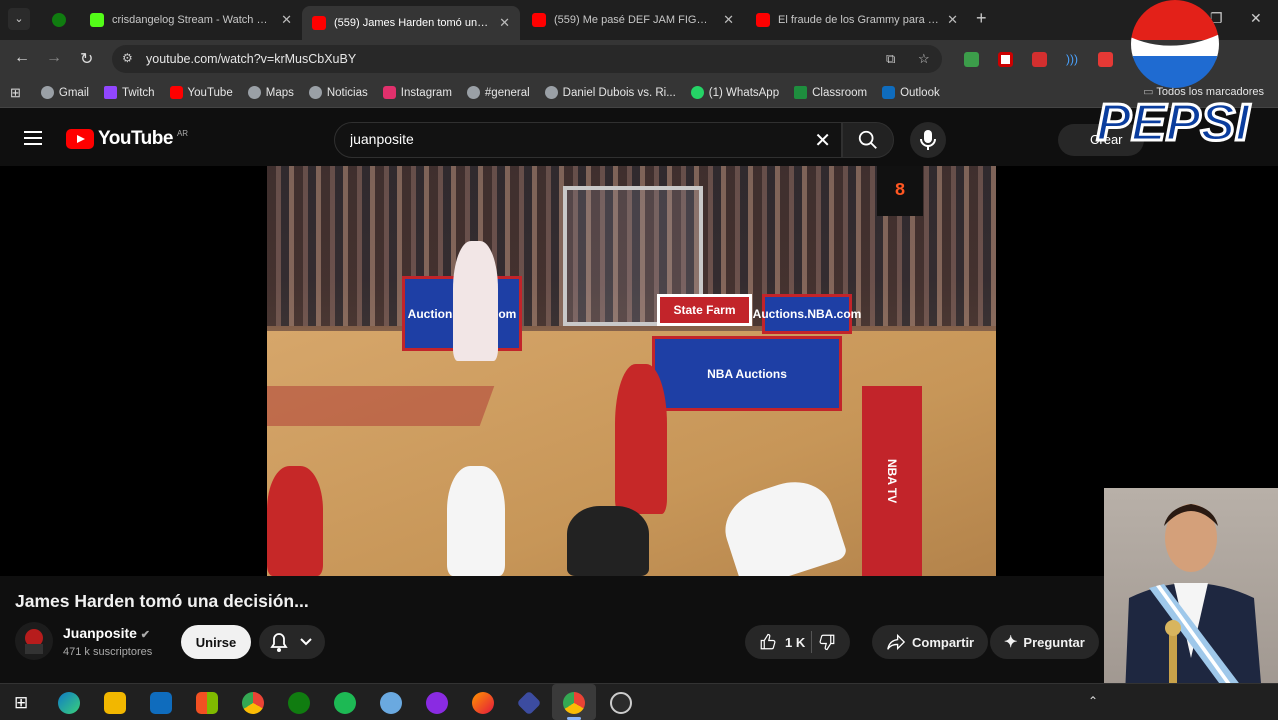  I want to click on back-icon: ←, so click(22, 58).